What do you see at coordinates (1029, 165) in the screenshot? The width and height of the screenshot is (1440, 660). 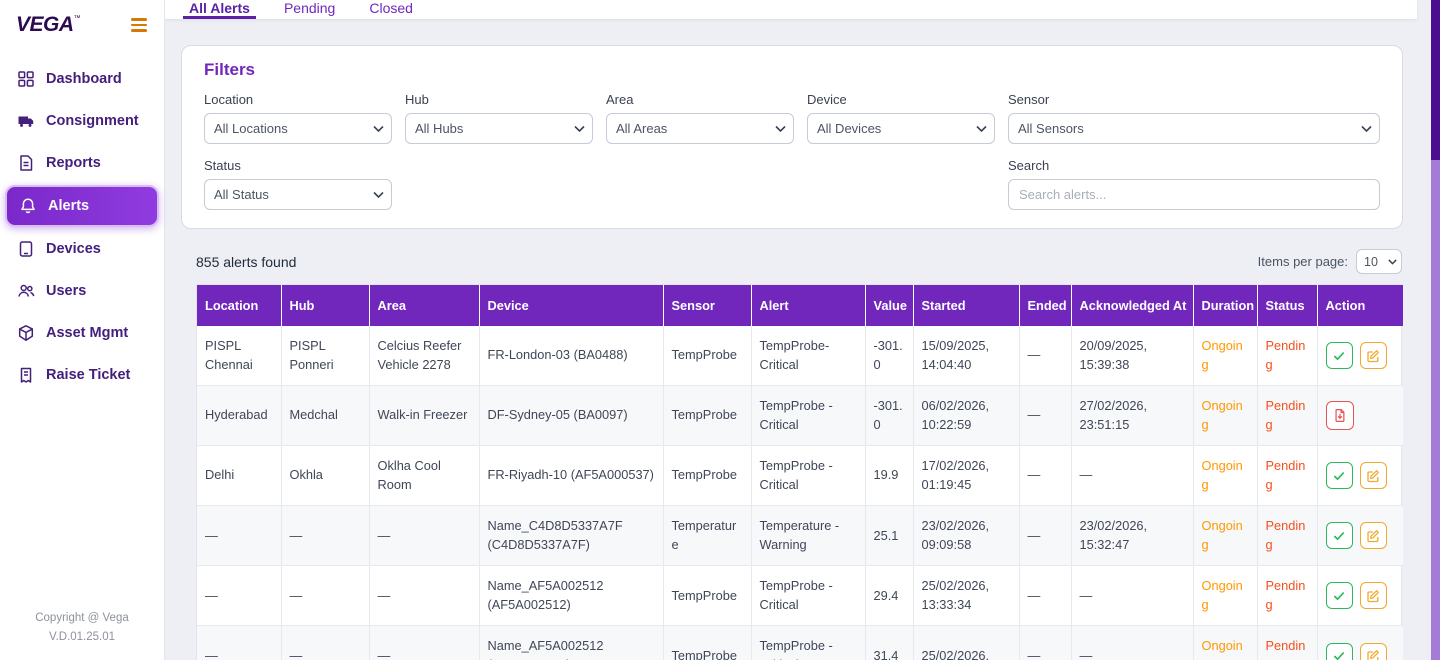 I see `search-label: Search` at bounding box center [1029, 165].